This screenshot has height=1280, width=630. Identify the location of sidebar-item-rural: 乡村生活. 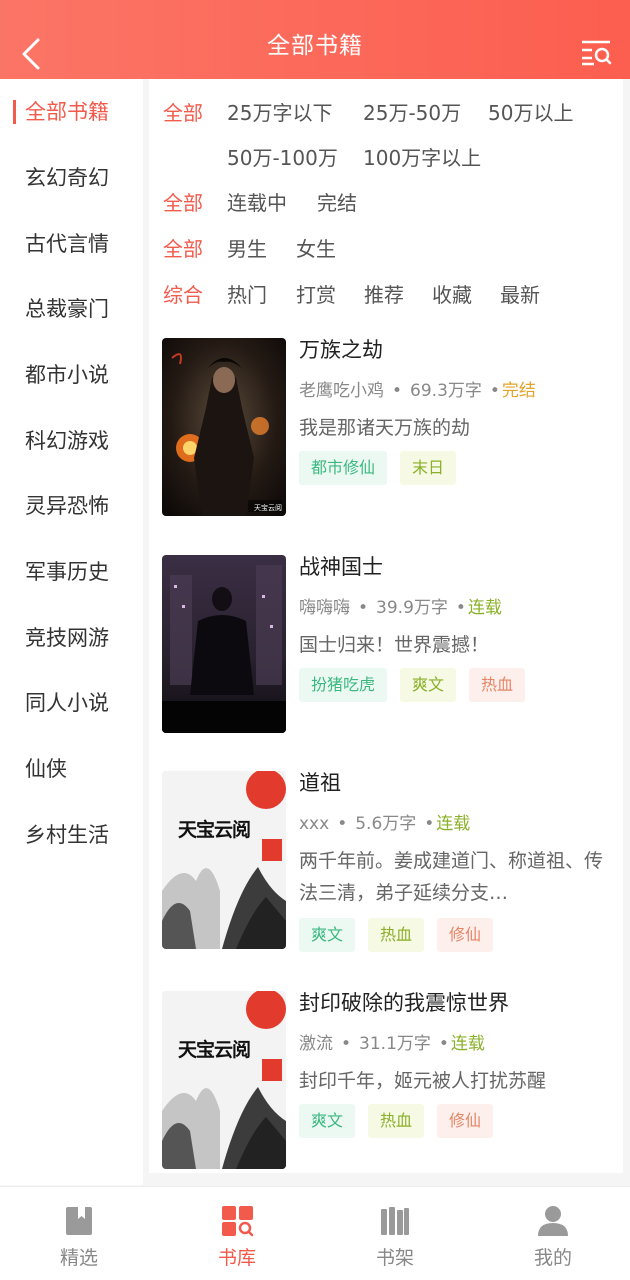
(71, 835).